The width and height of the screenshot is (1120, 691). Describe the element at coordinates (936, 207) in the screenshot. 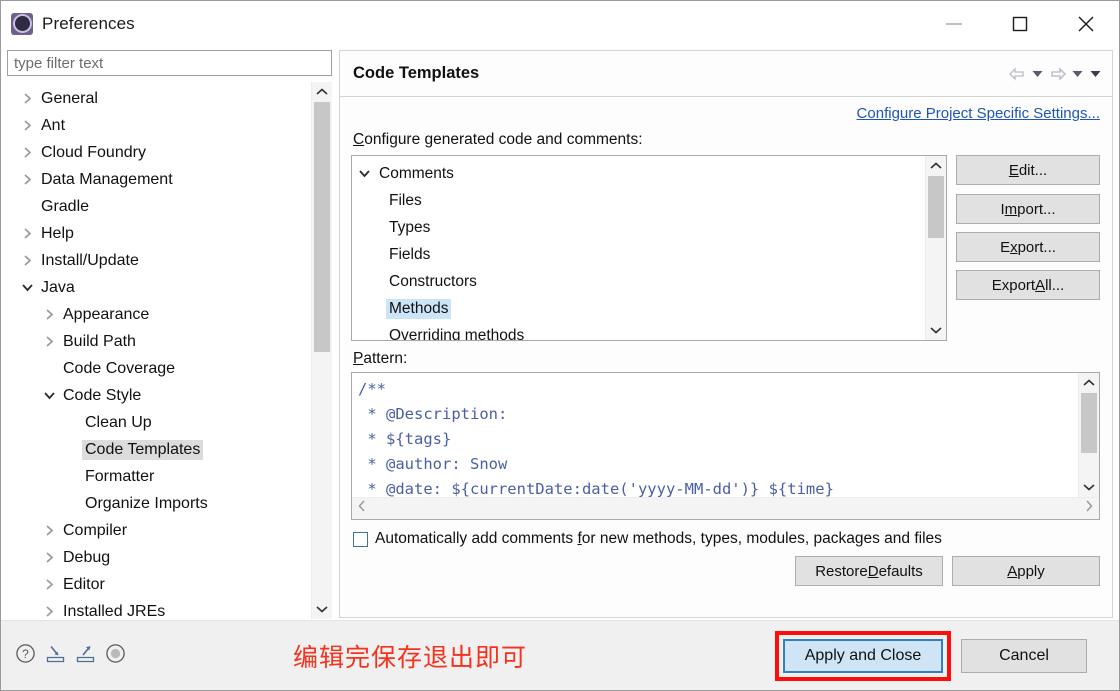

I see `templates-scroll-thumb` at that location.